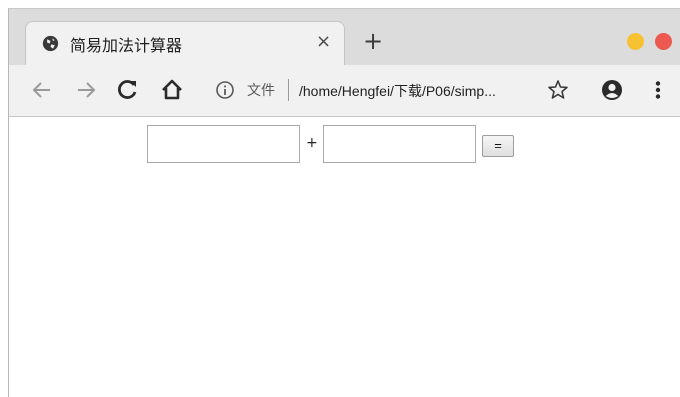 The height and width of the screenshot is (397, 680). I want to click on file-scheme-label: 文件, so click(261, 91).